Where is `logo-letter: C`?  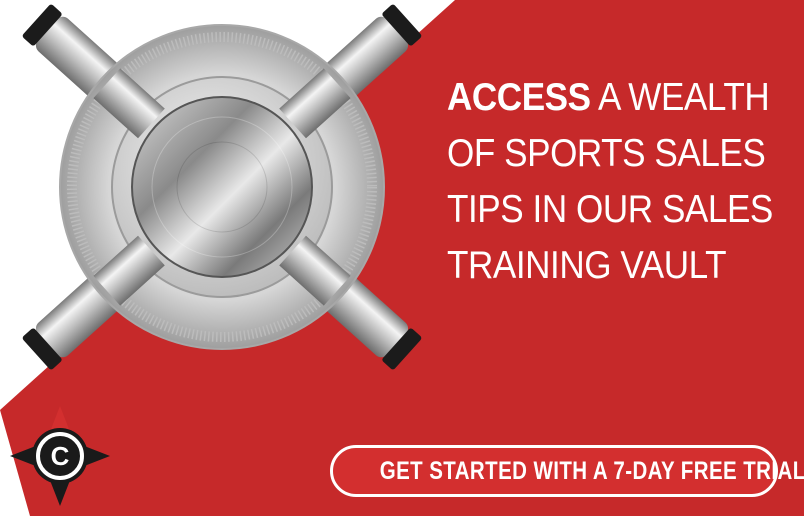 logo-letter: C is located at coordinates (60, 456).